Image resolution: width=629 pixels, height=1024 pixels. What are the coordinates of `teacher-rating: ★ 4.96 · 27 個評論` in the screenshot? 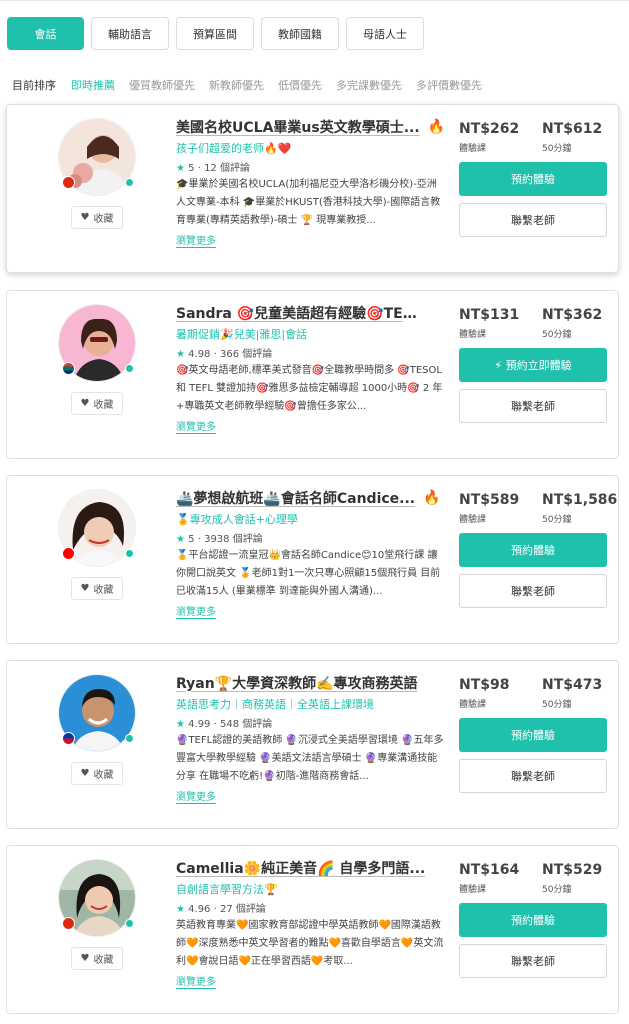 It's located at (221, 909).